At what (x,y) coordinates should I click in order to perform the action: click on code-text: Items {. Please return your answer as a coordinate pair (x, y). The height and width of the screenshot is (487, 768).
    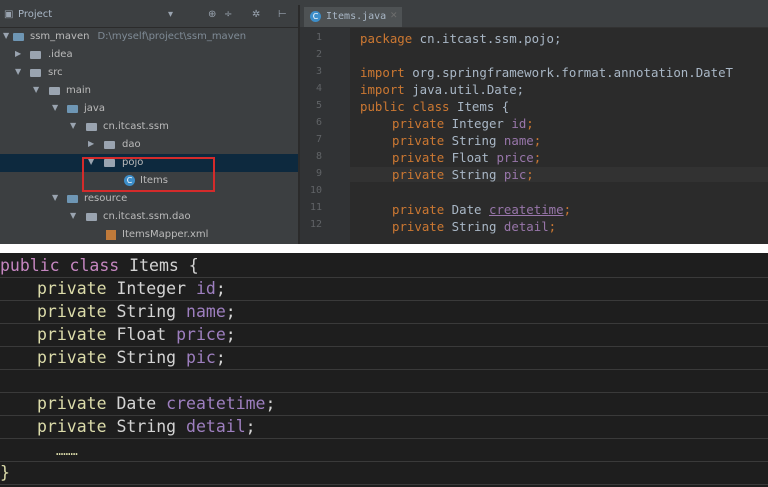
    Looking at the image, I should click on (479, 106).